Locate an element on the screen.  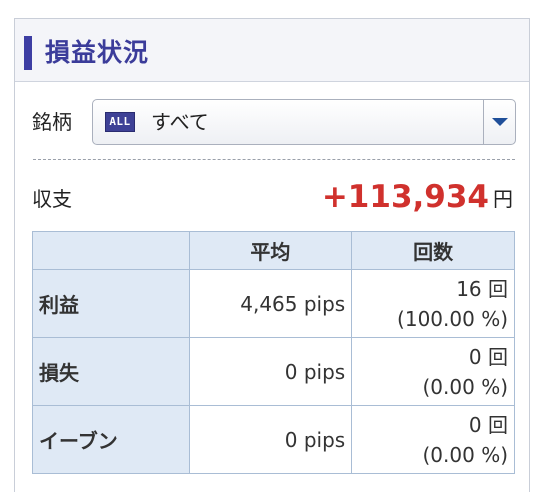
row-label-loss: 損失 is located at coordinates (111, 371).